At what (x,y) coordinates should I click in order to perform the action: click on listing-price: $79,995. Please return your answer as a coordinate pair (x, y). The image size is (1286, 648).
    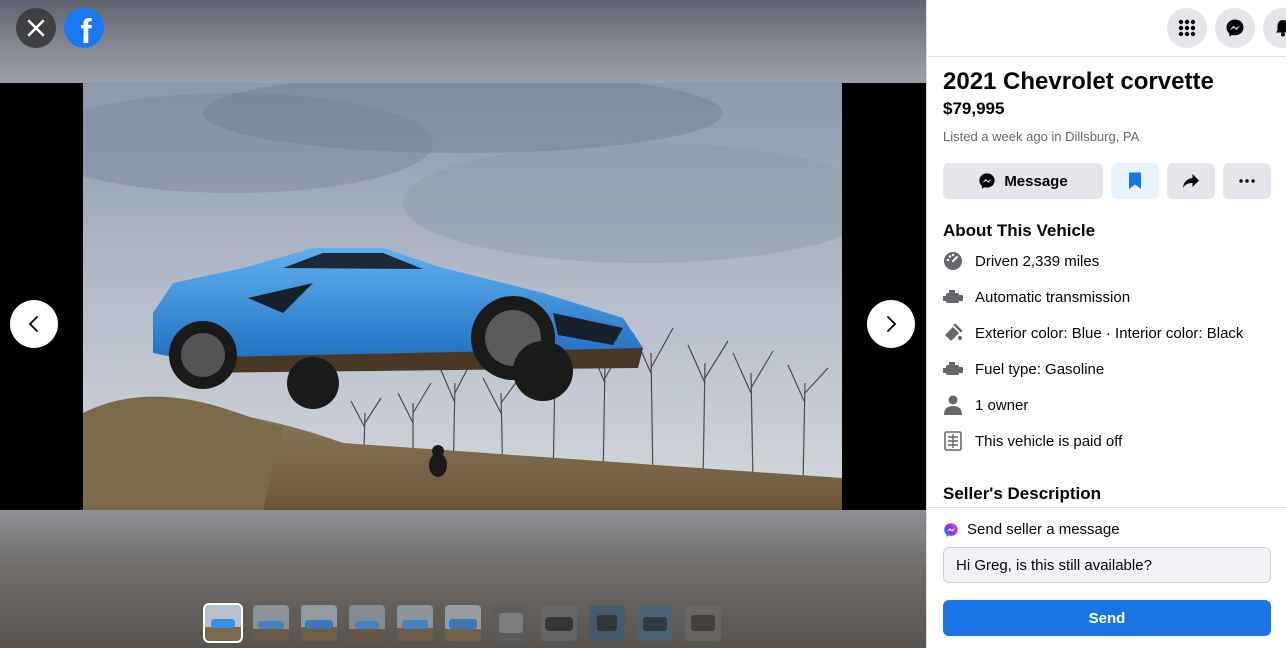
    Looking at the image, I should click on (974, 108).